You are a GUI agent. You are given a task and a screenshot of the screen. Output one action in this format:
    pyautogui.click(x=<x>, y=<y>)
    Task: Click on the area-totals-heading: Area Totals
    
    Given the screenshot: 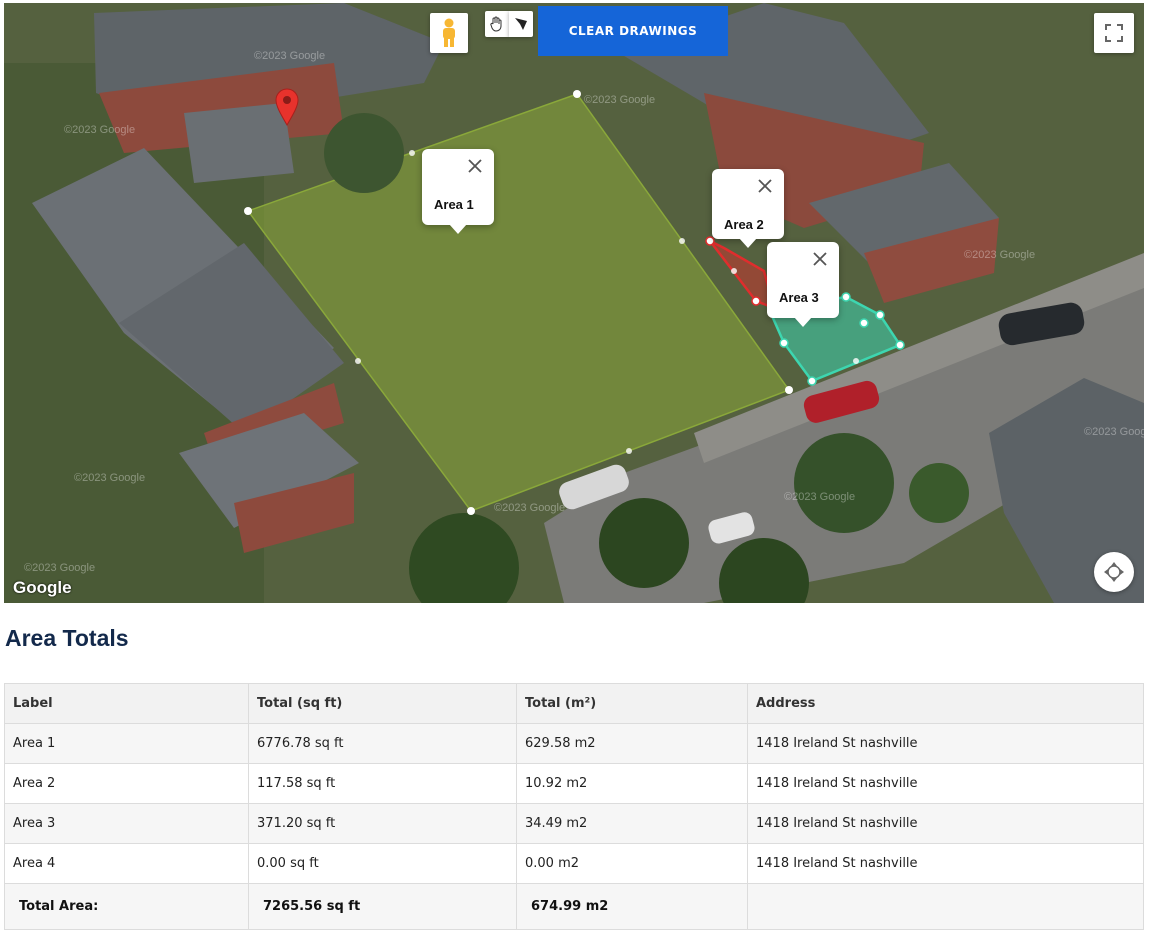 What is the action you would take?
    pyautogui.click(x=67, y=638)
    